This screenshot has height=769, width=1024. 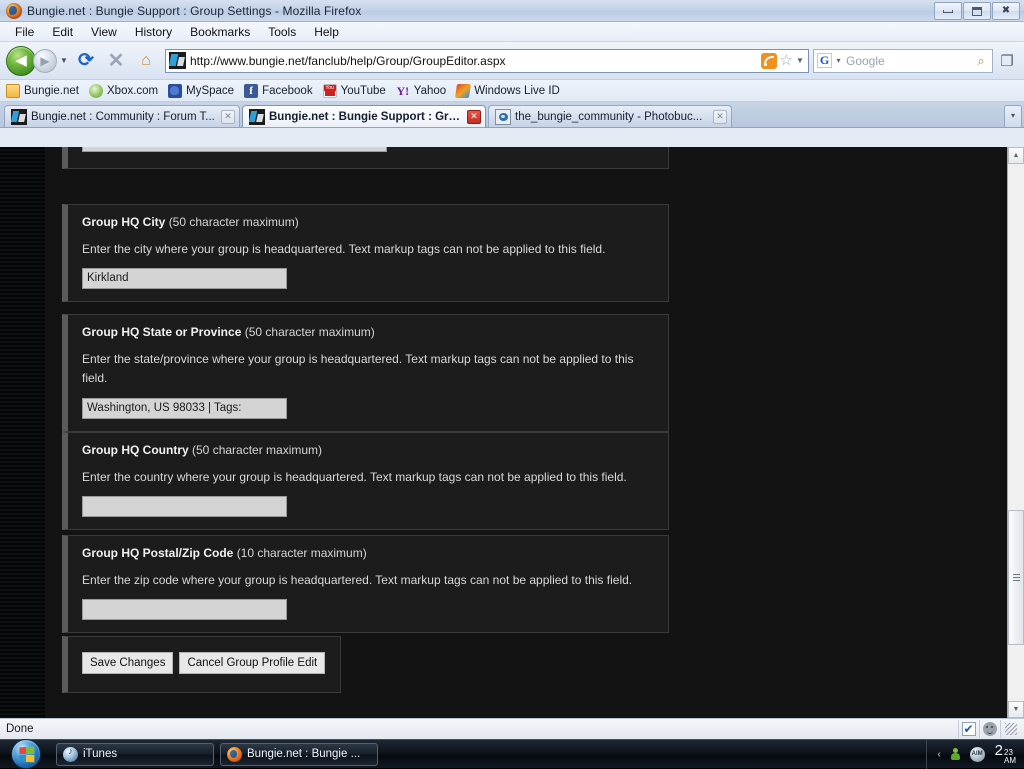 I want to click on system-tray: ‹ AIM 2 23 AM, so click(x=975, y=754).